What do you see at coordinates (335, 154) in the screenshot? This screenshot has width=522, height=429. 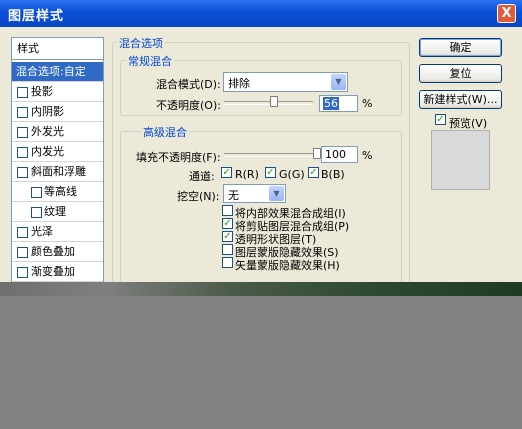 I see `fill-opacity-input-value: 100` at bounding box center [335, 154].